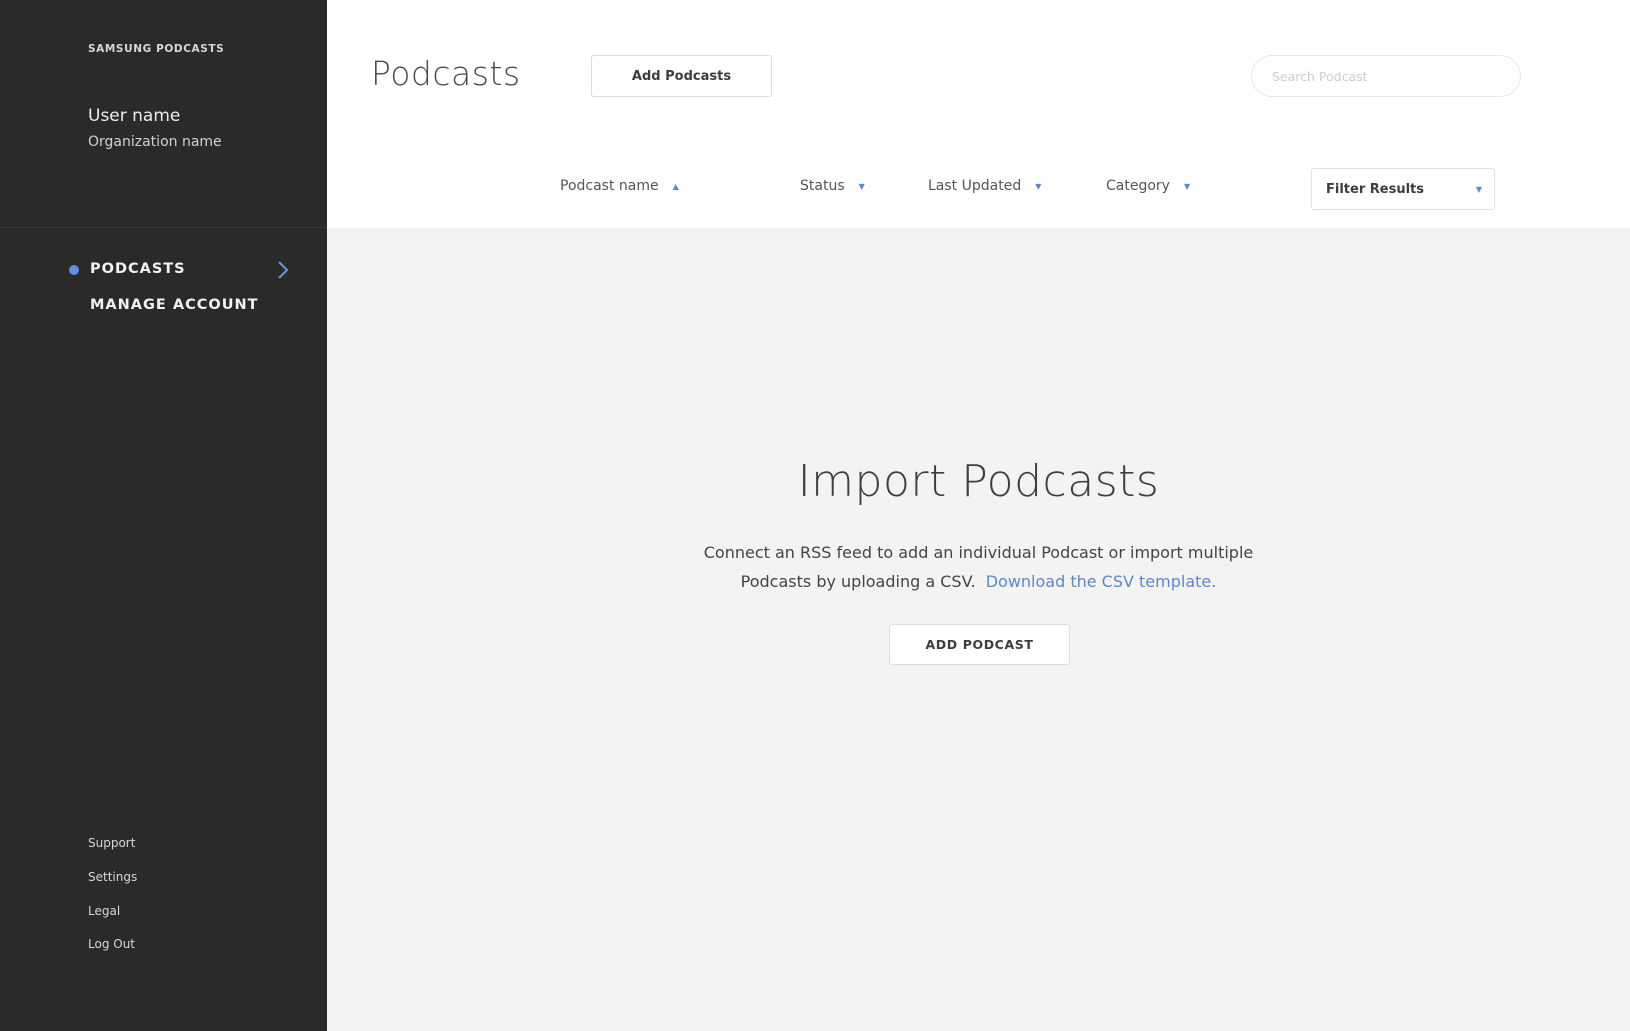 The height and width of the screenshot is (1031, 1630). I want to click on download-csv-template-link: Download the CSV template., so click(1101, 581).